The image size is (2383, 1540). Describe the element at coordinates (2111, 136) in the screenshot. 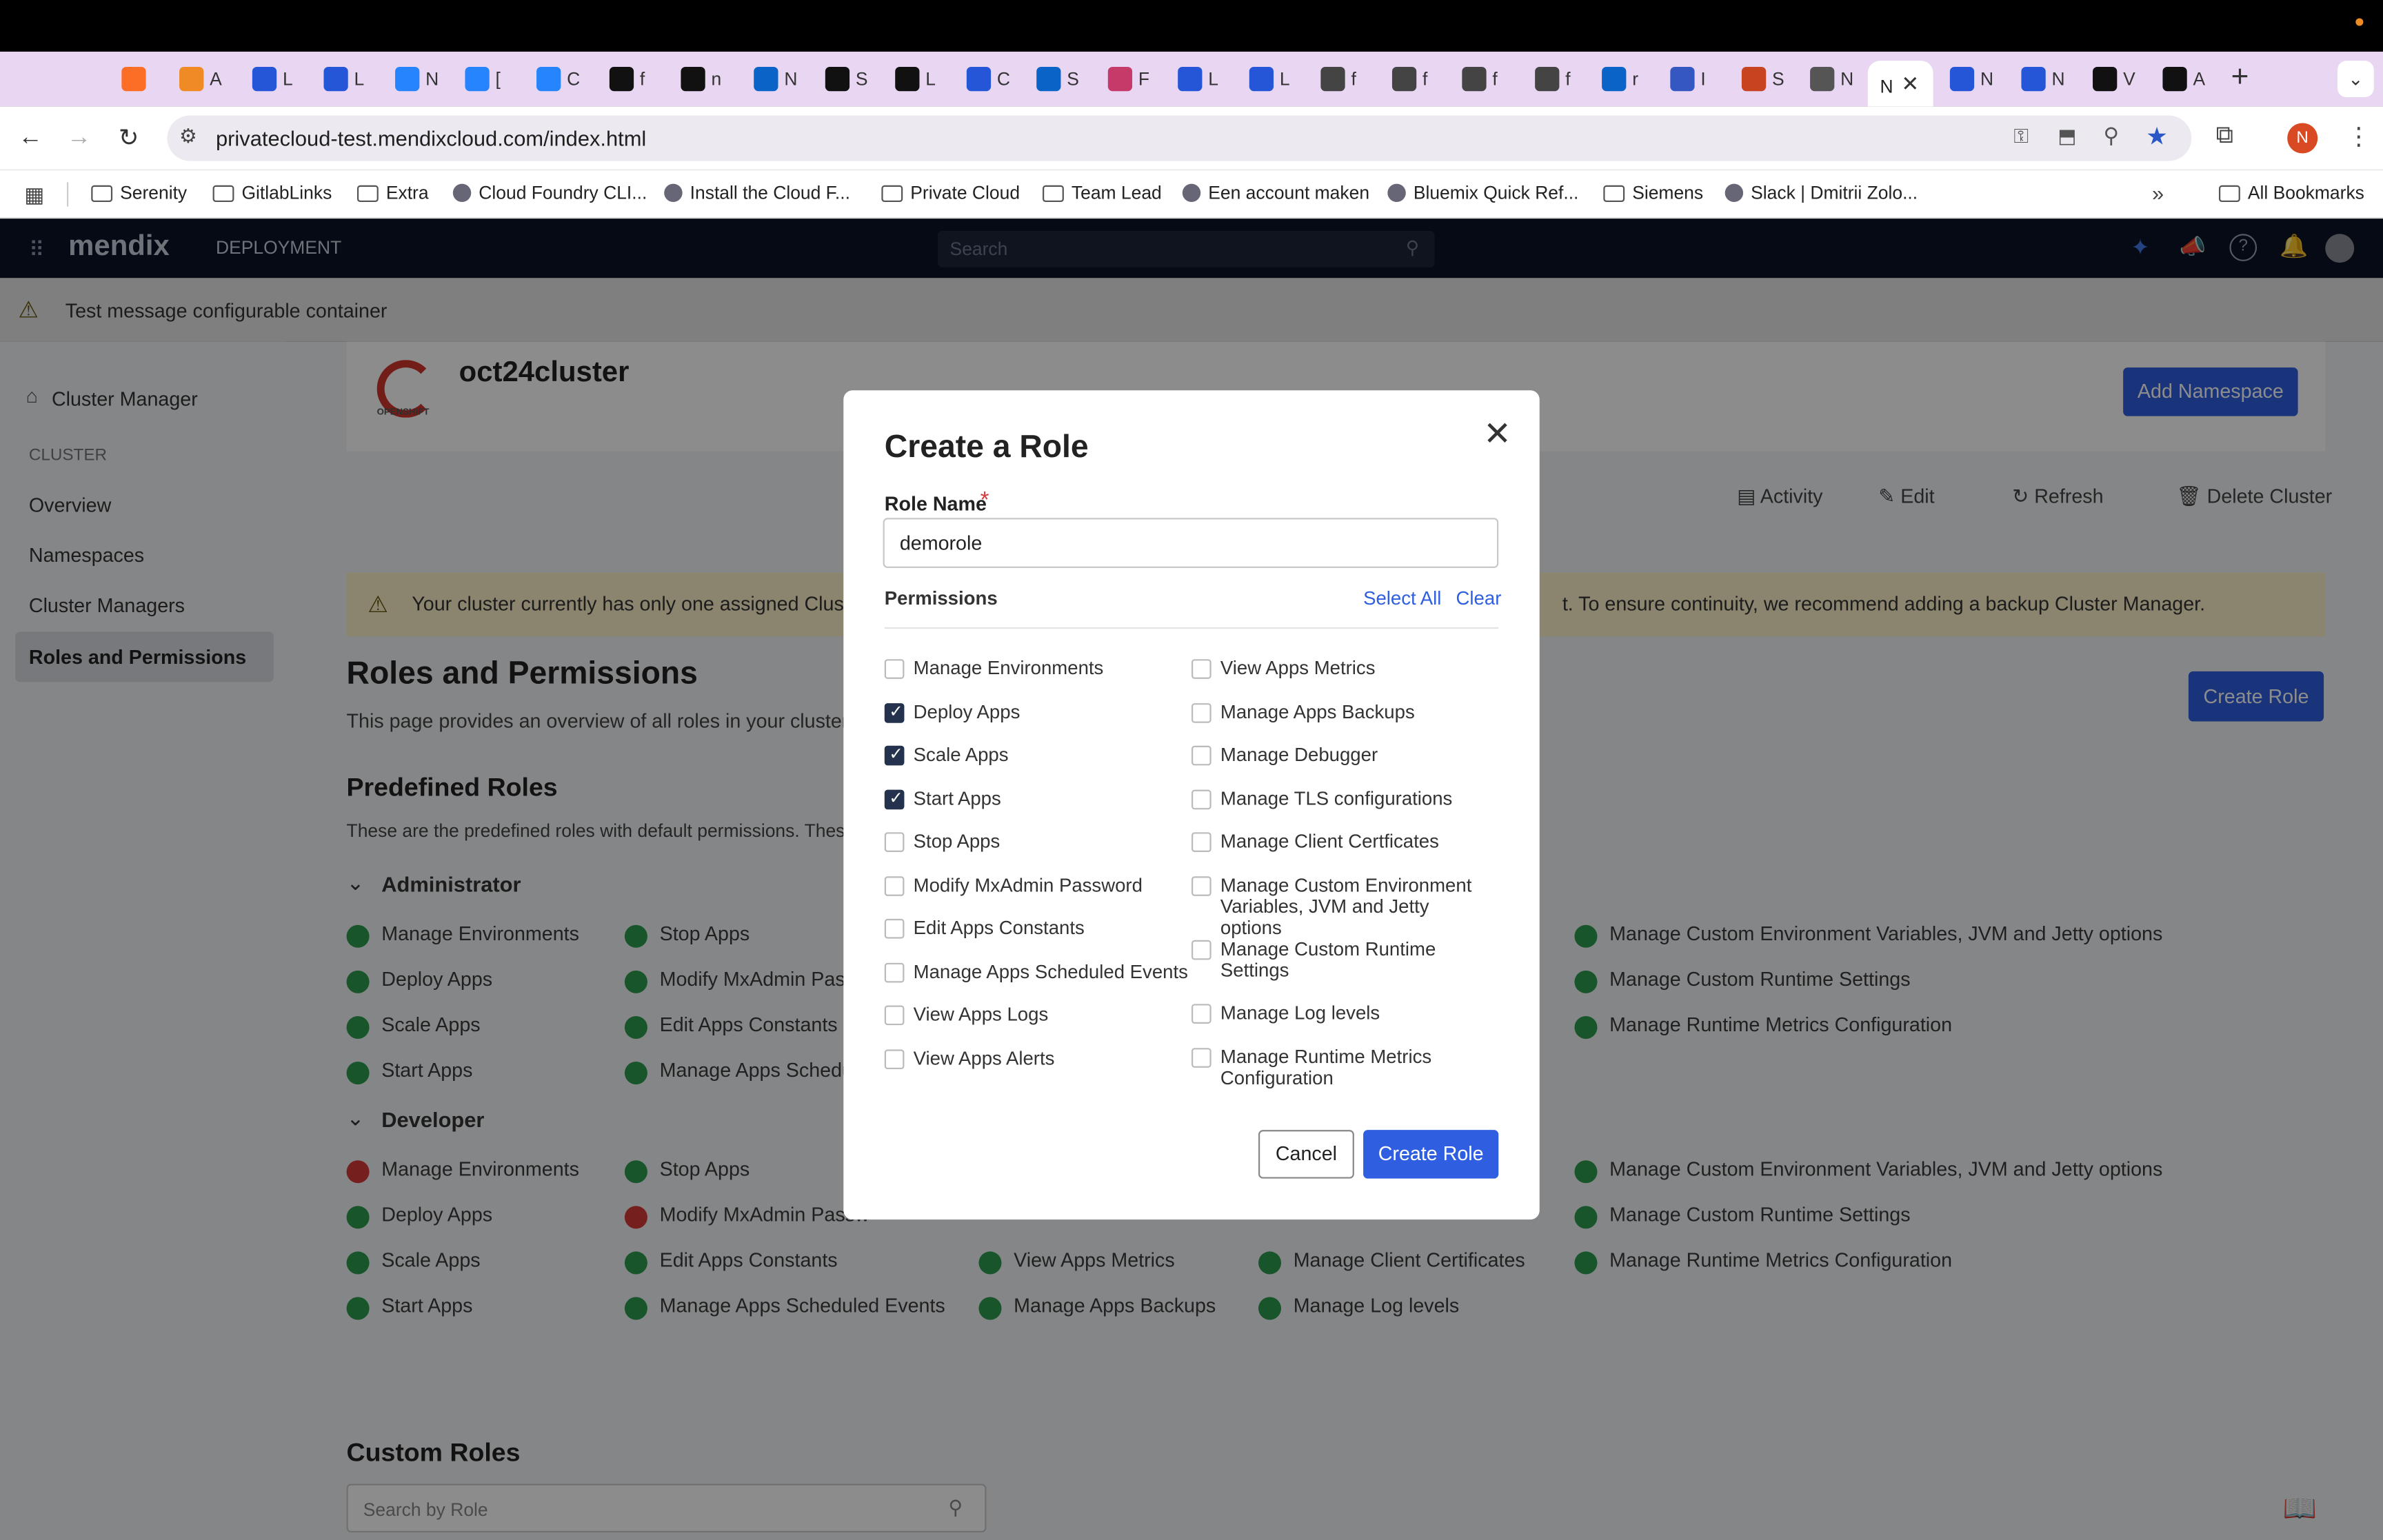

I see `zoom-icon: ⚲` at that location.